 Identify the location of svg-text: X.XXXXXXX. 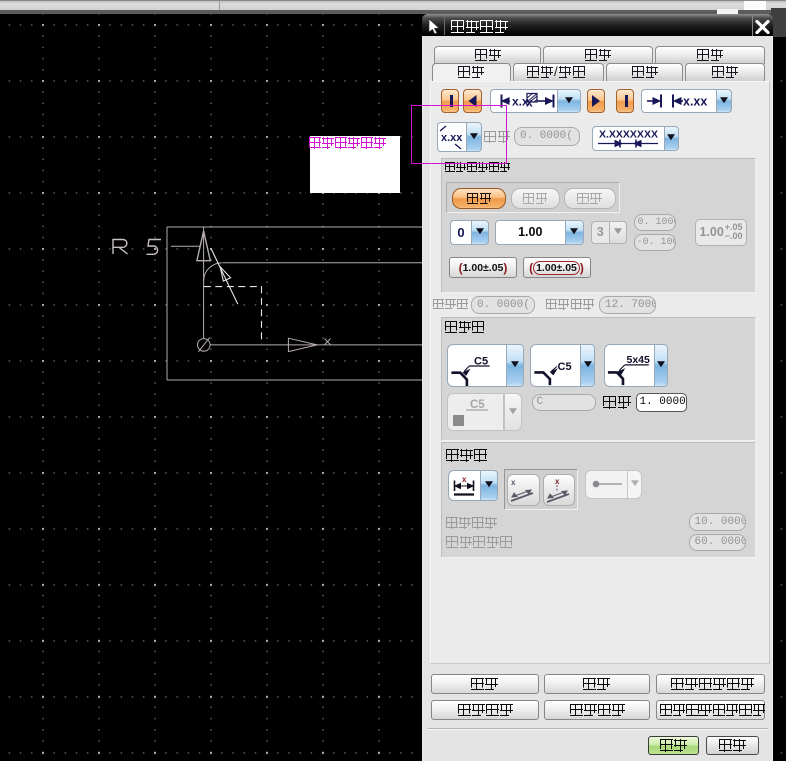
(628, 134).